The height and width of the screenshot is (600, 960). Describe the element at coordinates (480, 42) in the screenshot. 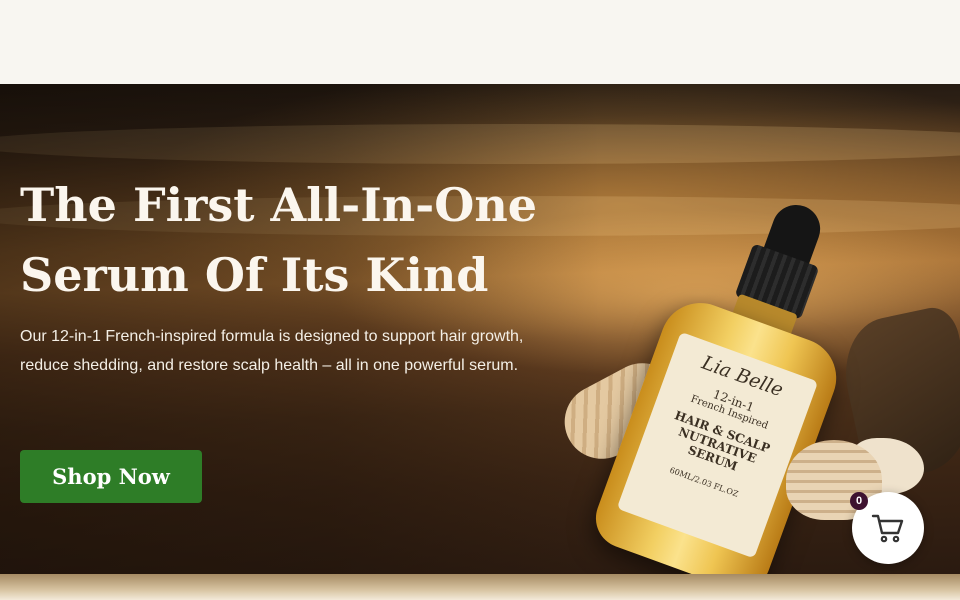

I see `site-header` at that location.